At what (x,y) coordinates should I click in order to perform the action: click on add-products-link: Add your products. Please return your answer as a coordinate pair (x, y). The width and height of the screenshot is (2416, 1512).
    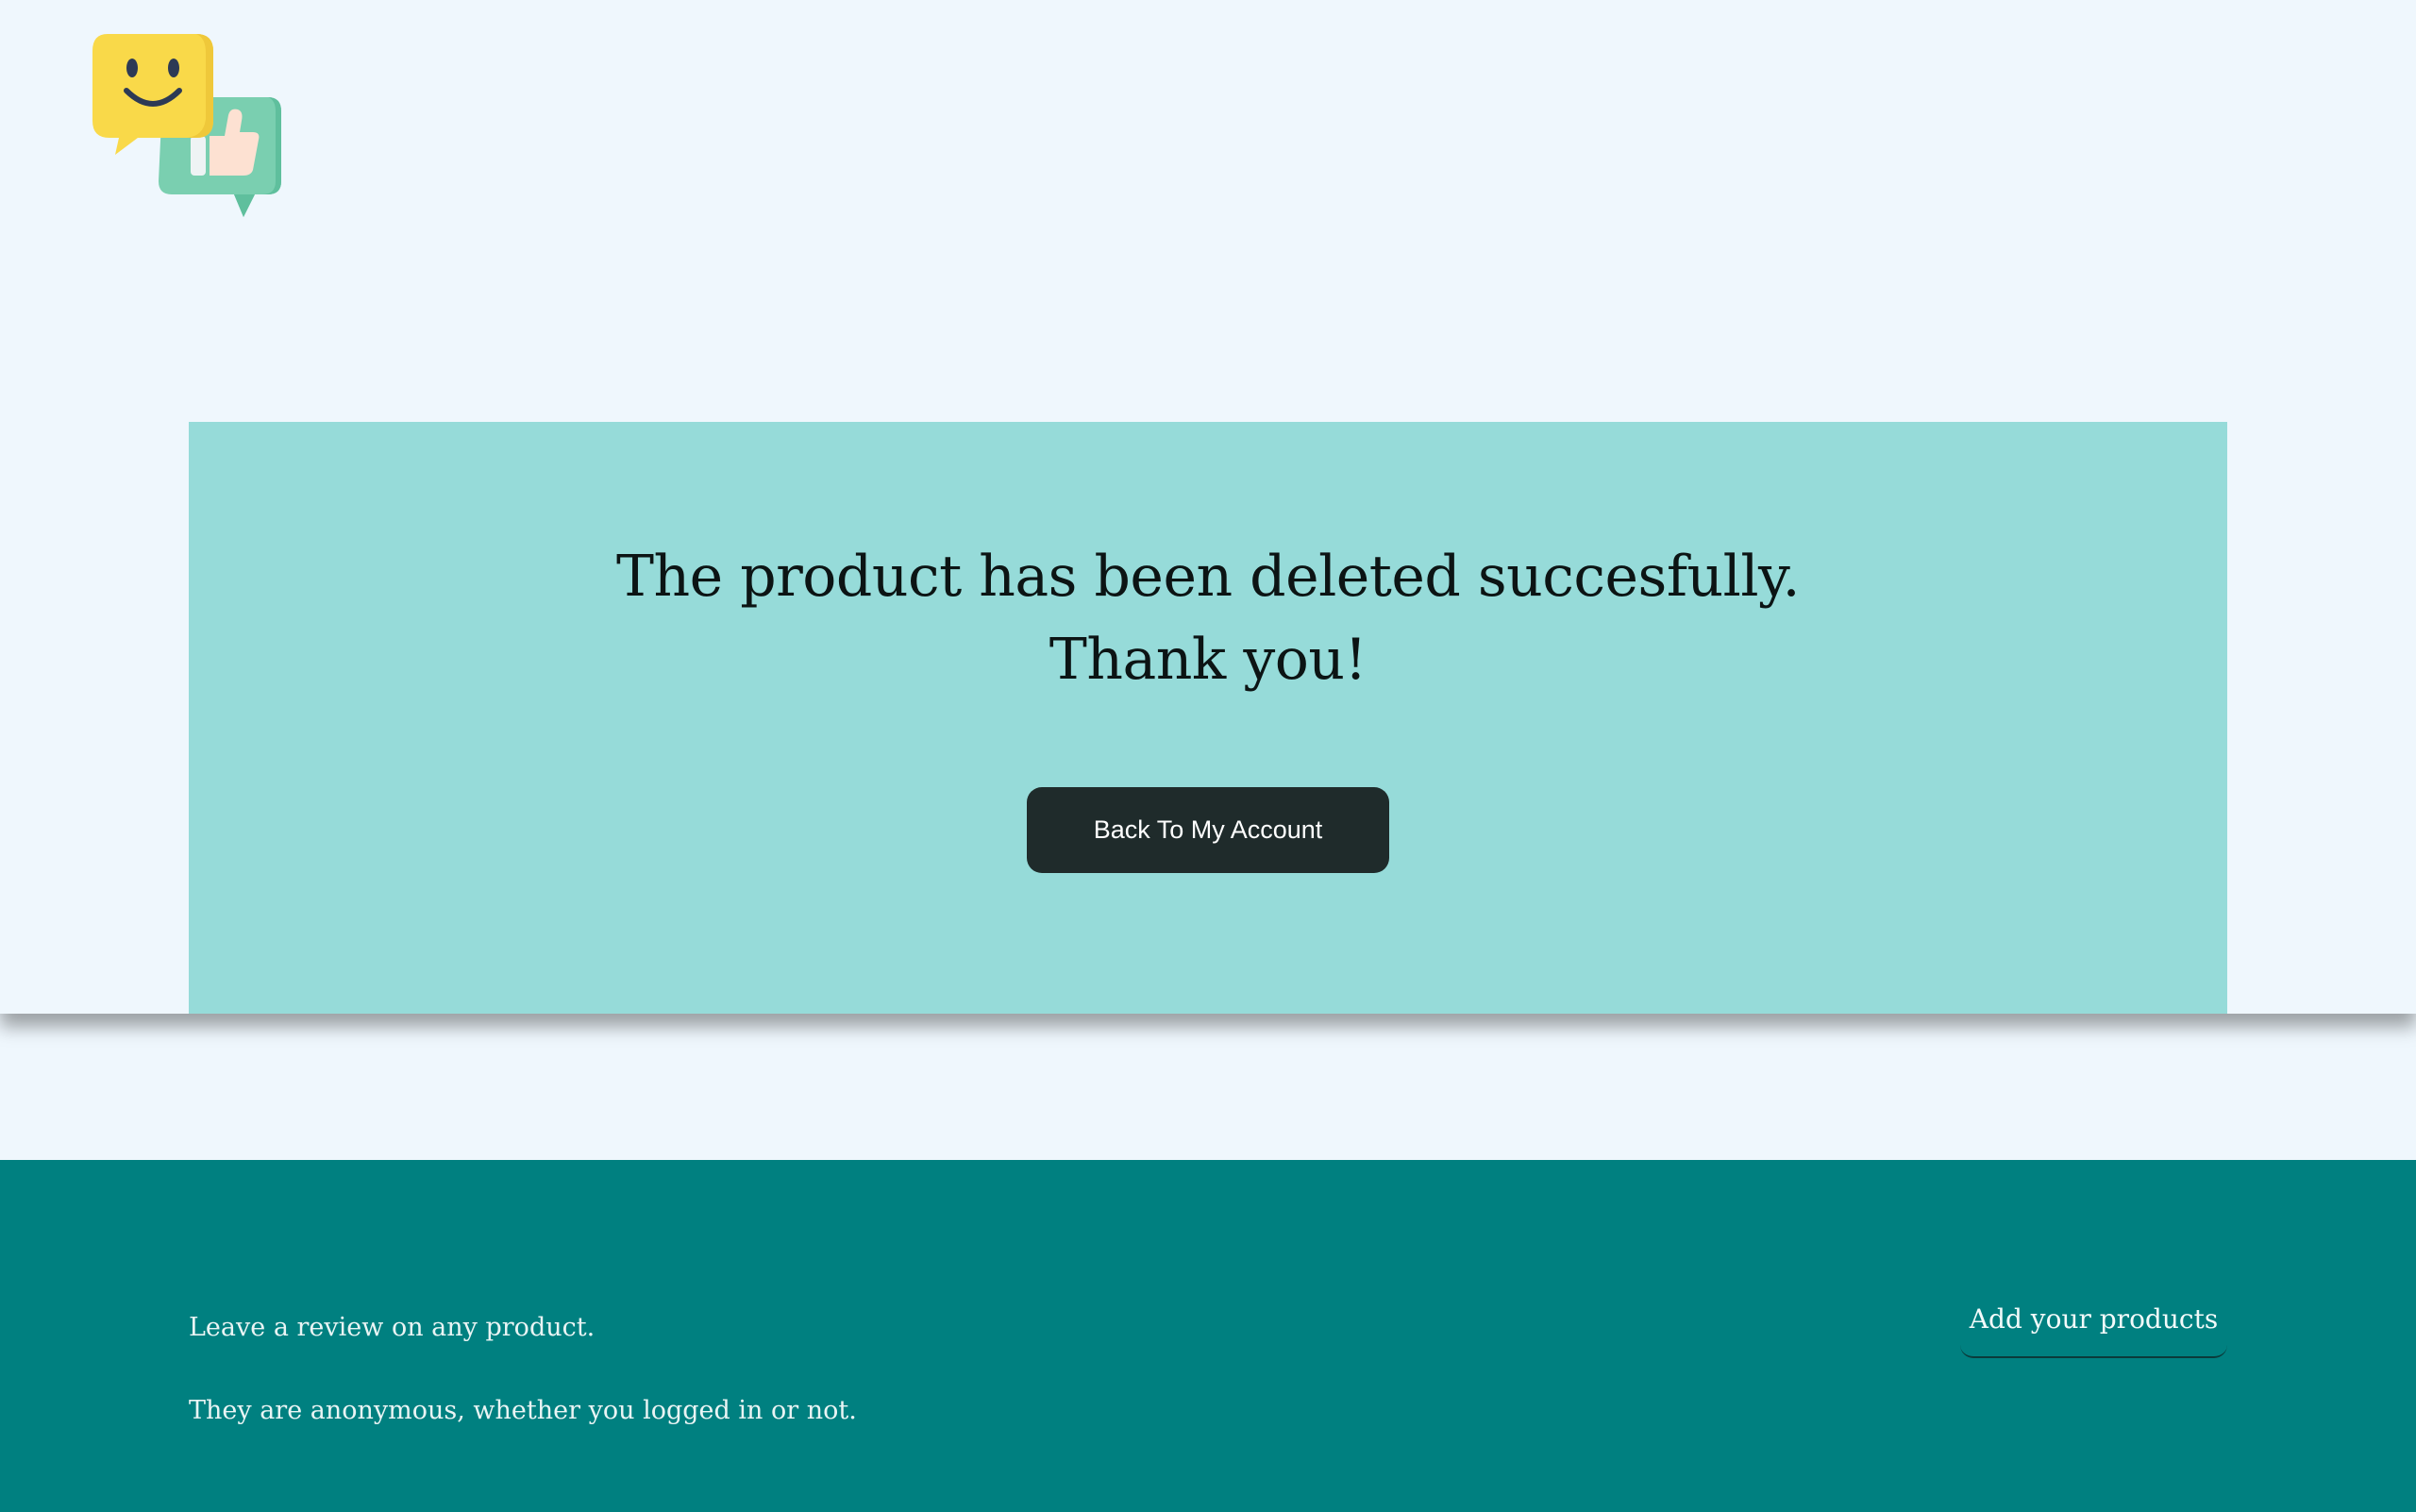
    Looking at the image, I should click on (2093, 1320).